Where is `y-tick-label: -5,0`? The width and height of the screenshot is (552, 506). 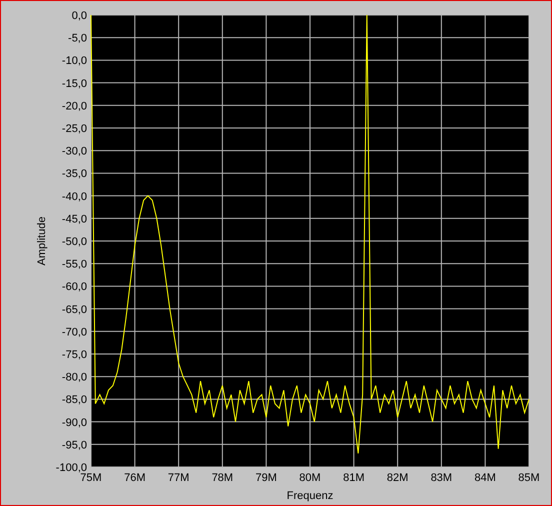 y-tick-label: -5,0 is located at coordinates (77, 38).